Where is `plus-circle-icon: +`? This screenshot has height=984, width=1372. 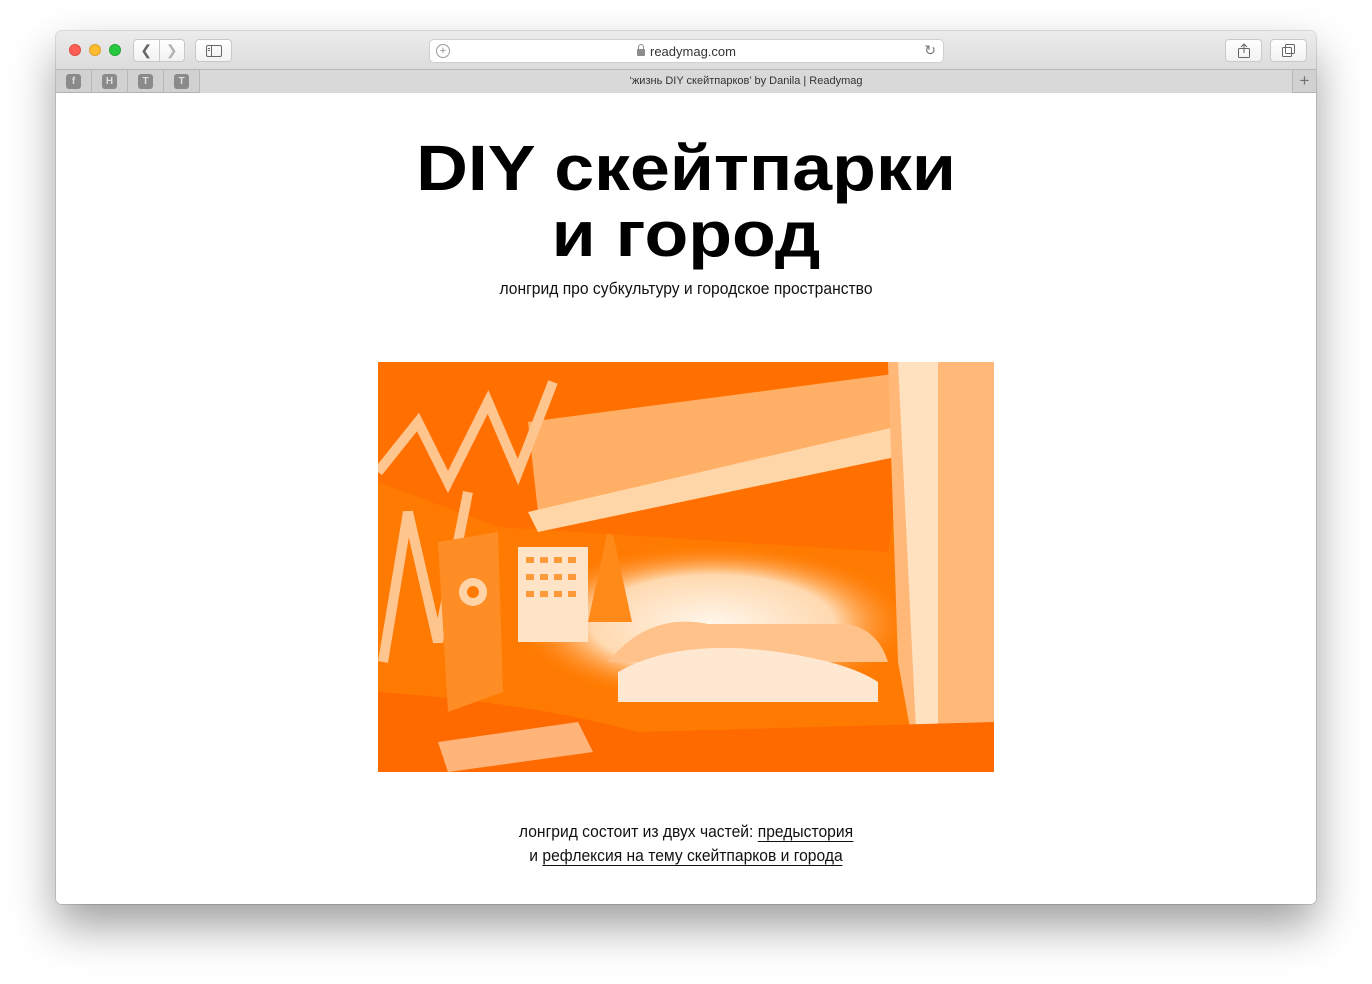 plus-circle-icon: + is located at coordinates (443, 51).